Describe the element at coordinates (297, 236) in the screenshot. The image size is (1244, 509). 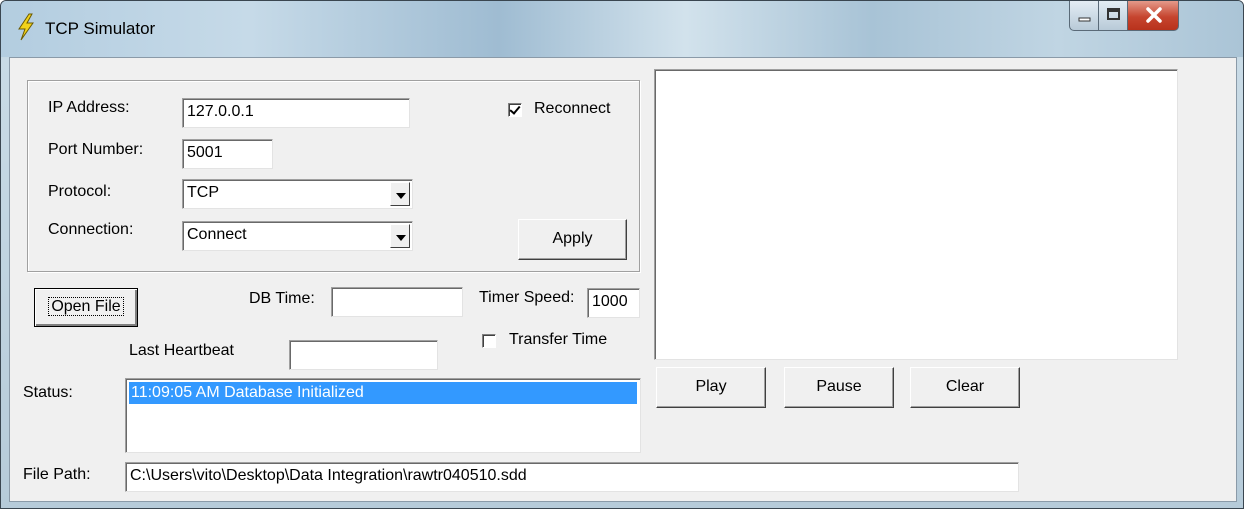
I see `connection-select: Connect` at that location.